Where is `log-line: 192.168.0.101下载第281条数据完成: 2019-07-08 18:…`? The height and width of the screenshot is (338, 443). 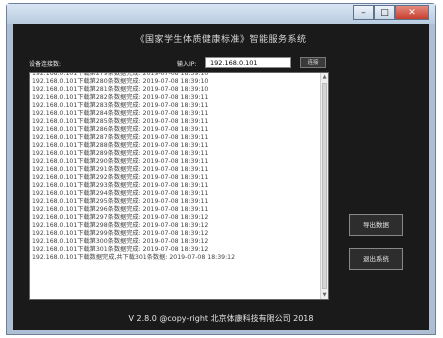 log-line: 192.168.0.101下载第281条数据完成: 2019-07-08 18:… is located at coordinates (120, 89).